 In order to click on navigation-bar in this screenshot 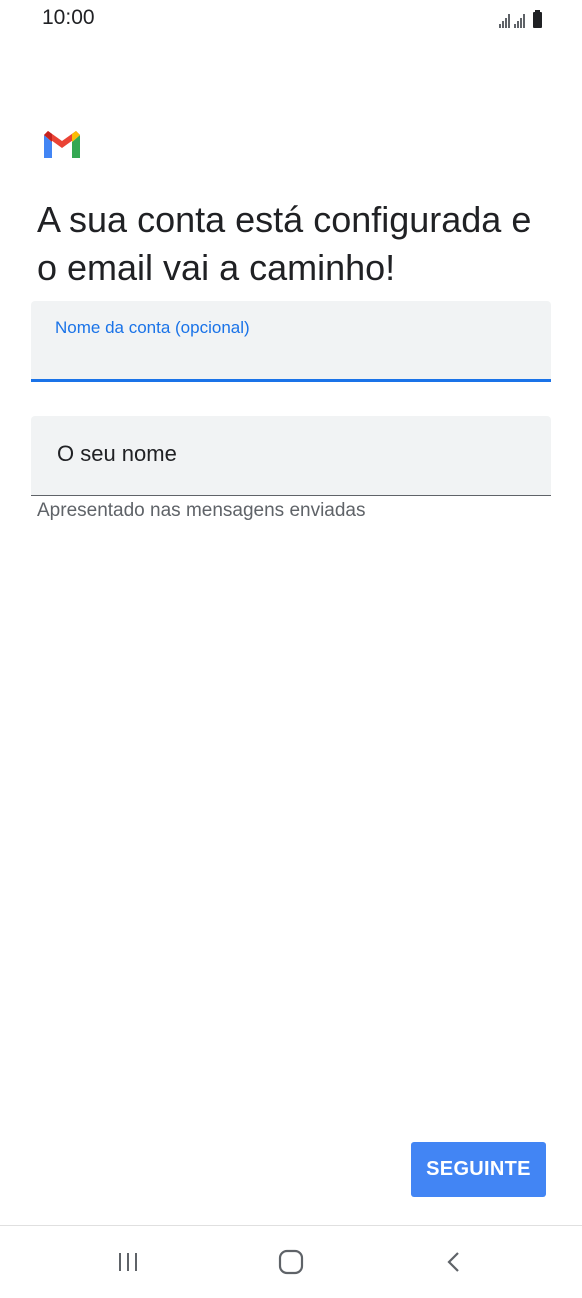, I will do `click(291, 1261)`.